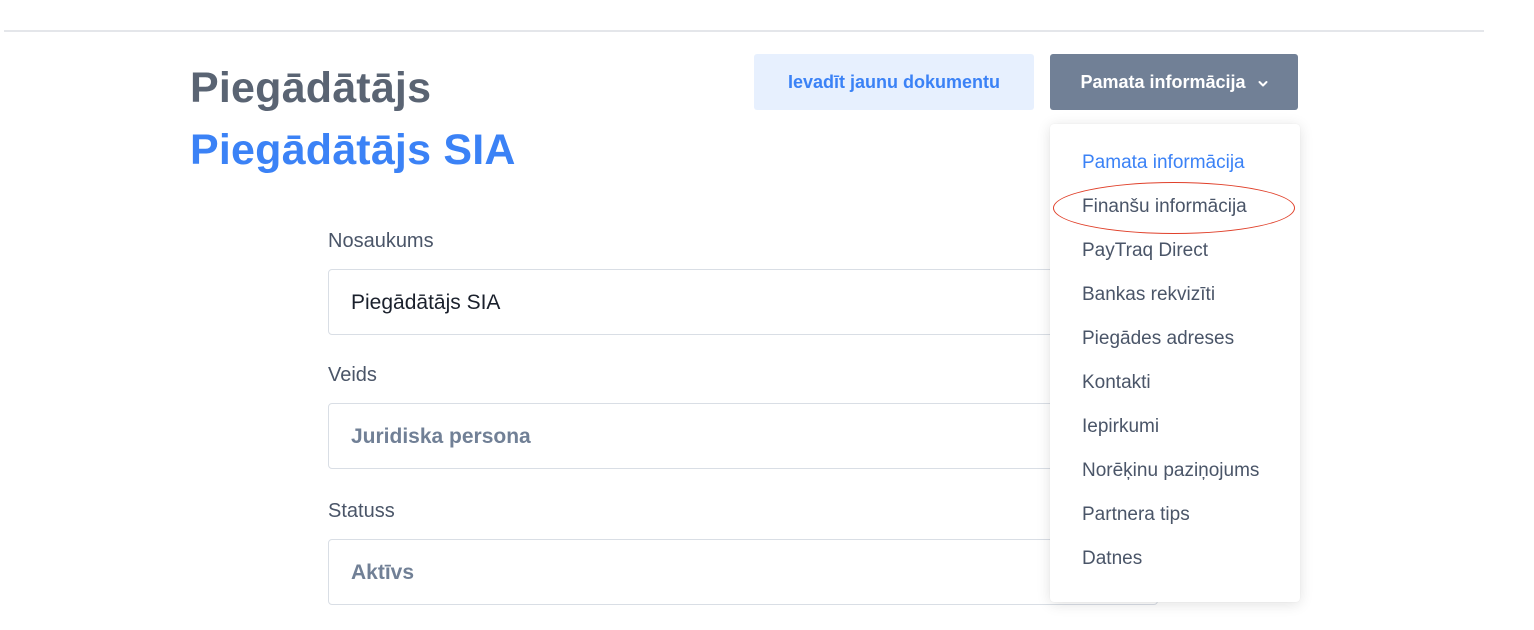 The height and width of the screenshot is (630, 1534). I want to click on menu-item-partnera-tips: Partnera tips, so click(1136, 515).